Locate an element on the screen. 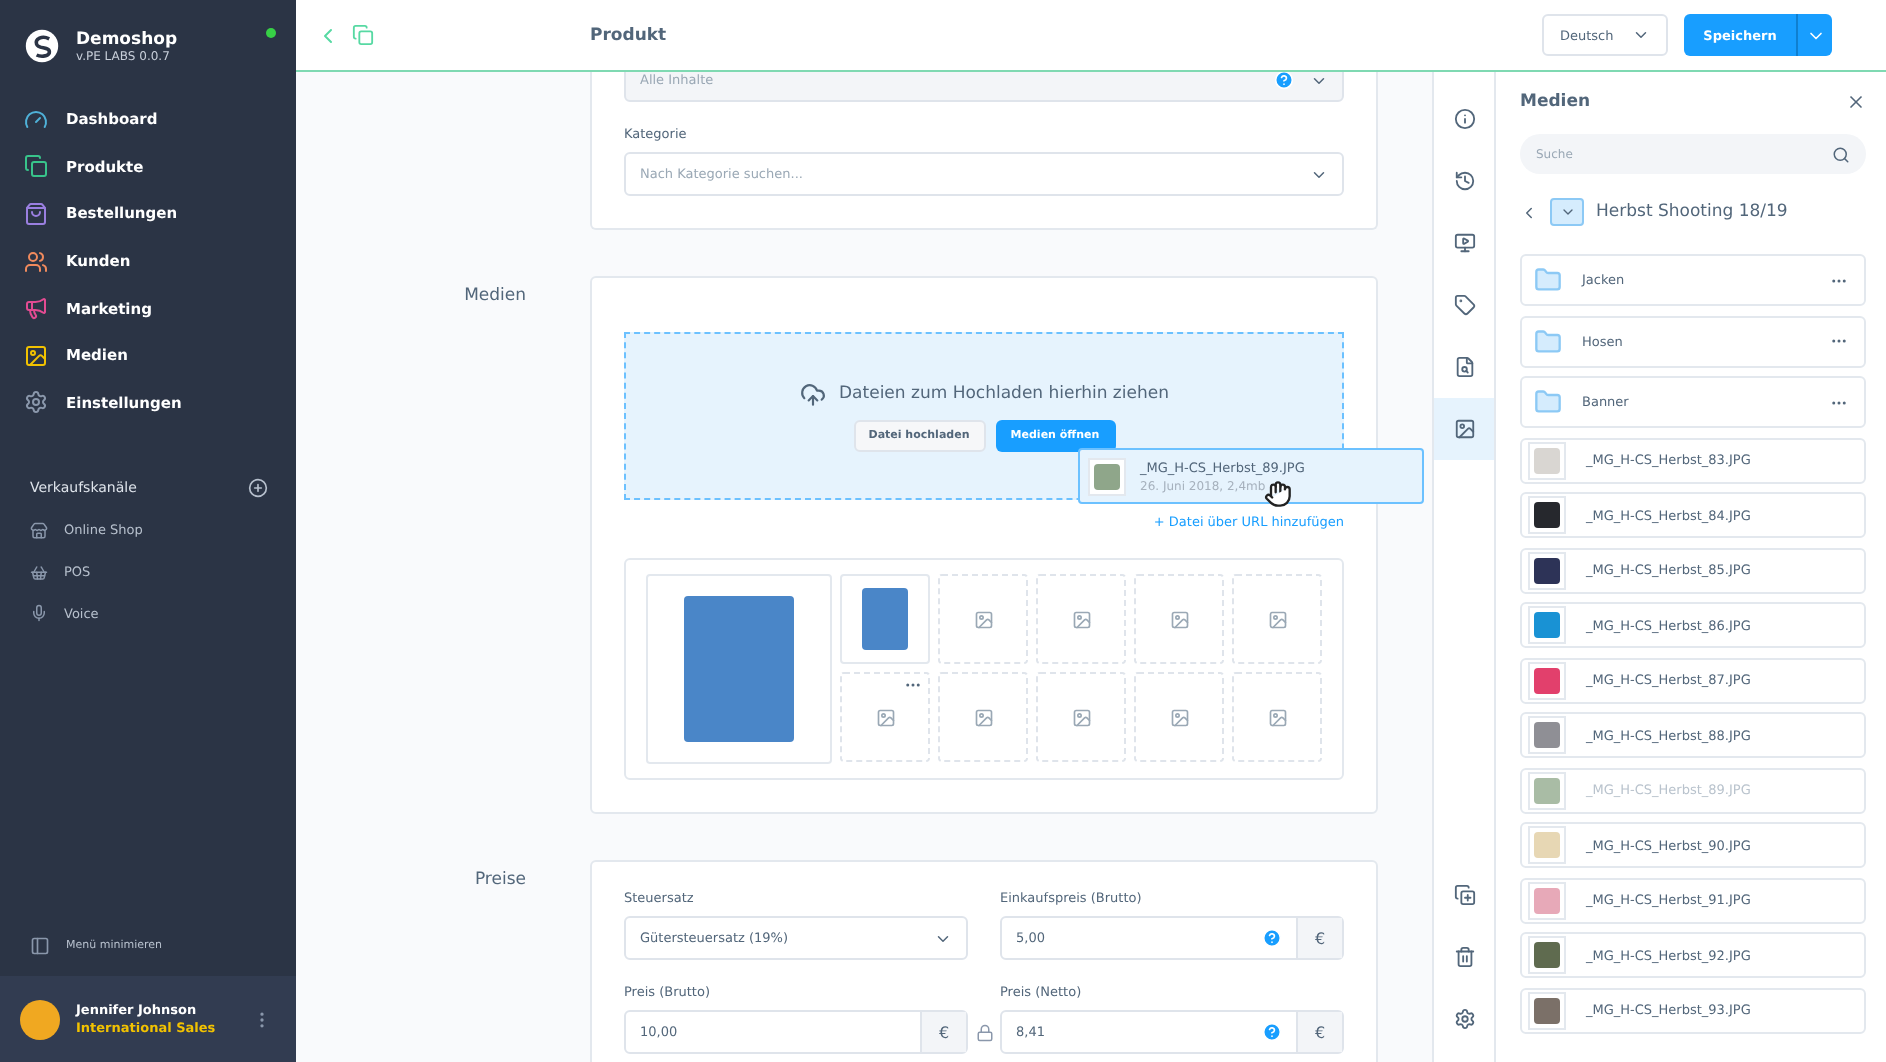 The width and height of the screenshot is (1886, 1062). folder-title: Herbst Shooting 18/19 is located at coordinates (1692, 212).